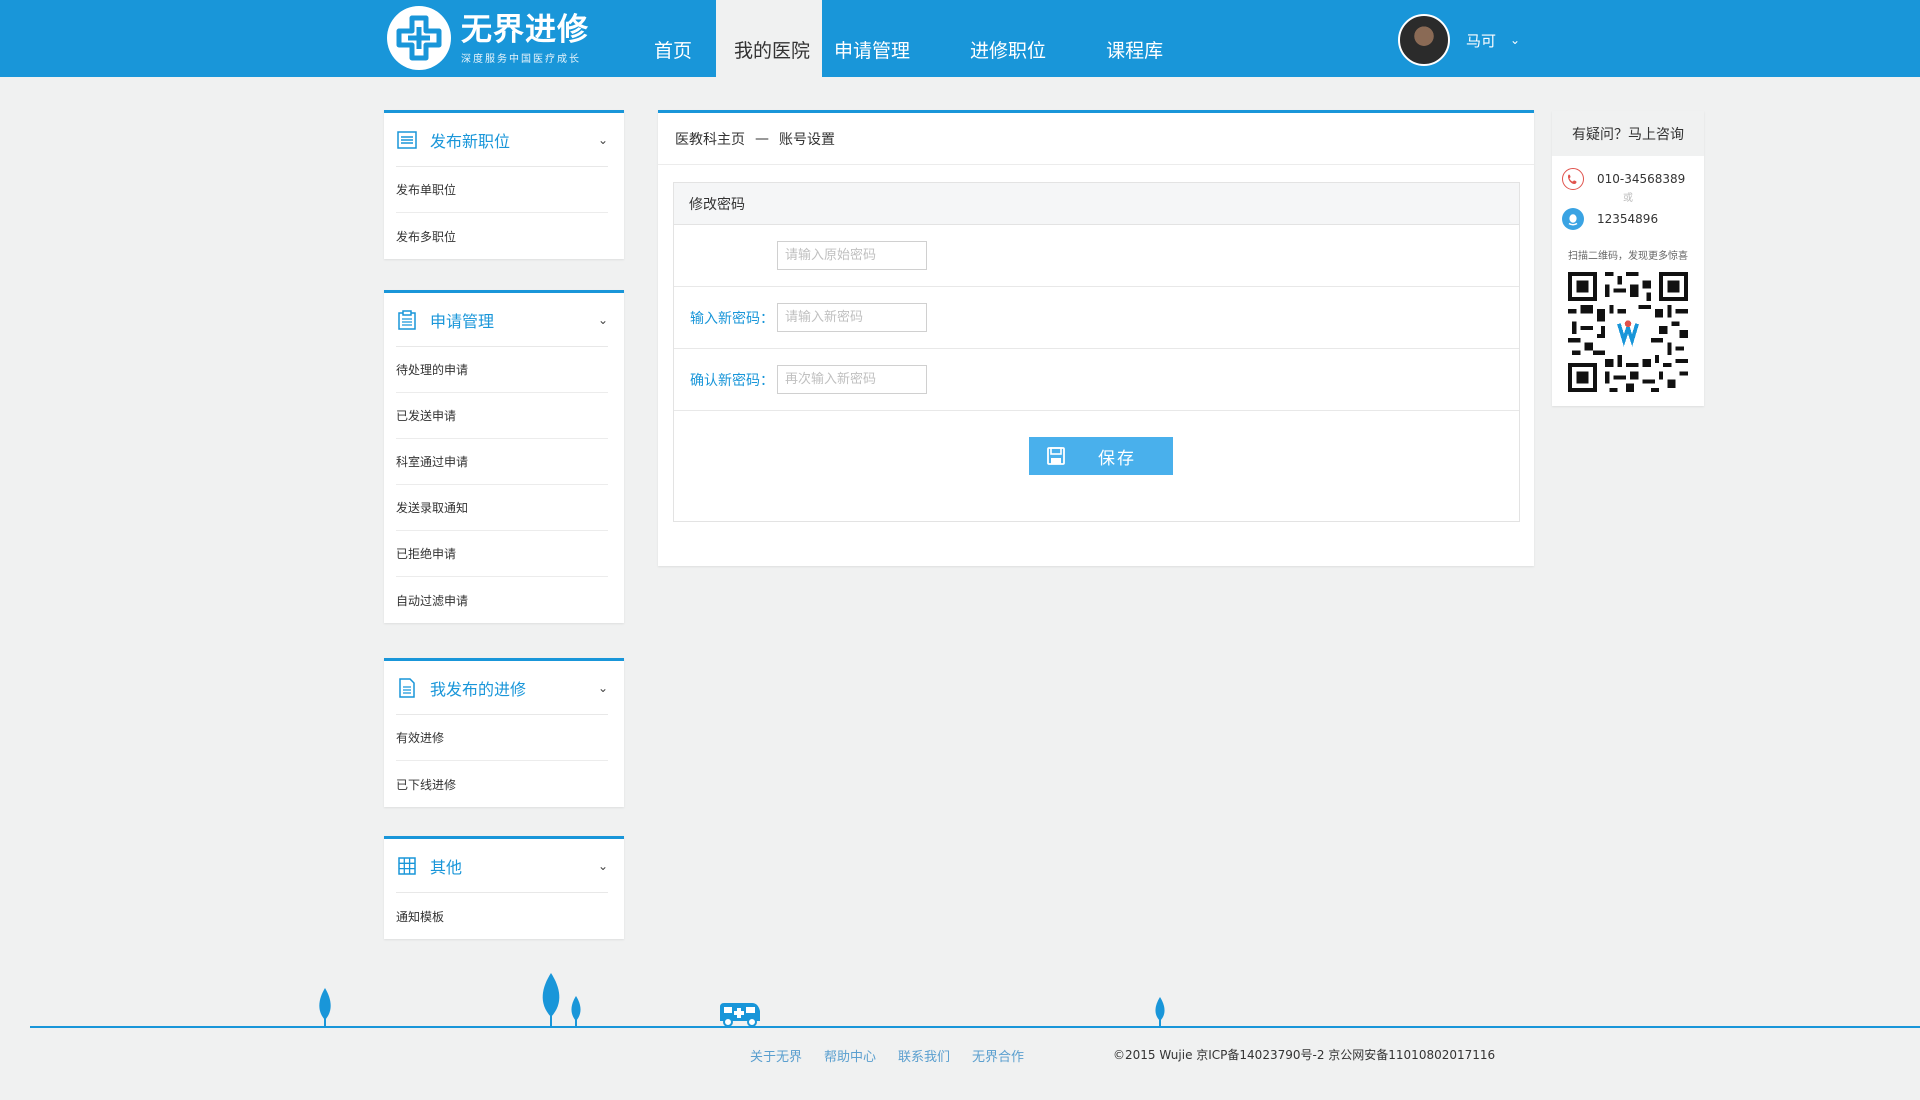 Image resolution: width=1920 pixels, height=1100 pixels. I want to click on nav-positions: 进修职位, so click(1008, 38).